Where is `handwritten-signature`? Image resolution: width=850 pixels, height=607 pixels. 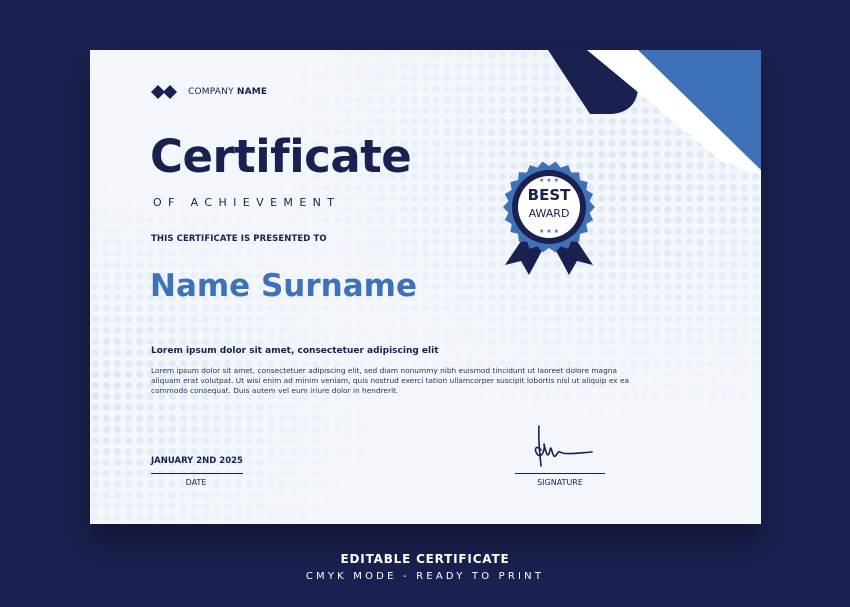
handwritten-signature is located at coordinates (563, 446).